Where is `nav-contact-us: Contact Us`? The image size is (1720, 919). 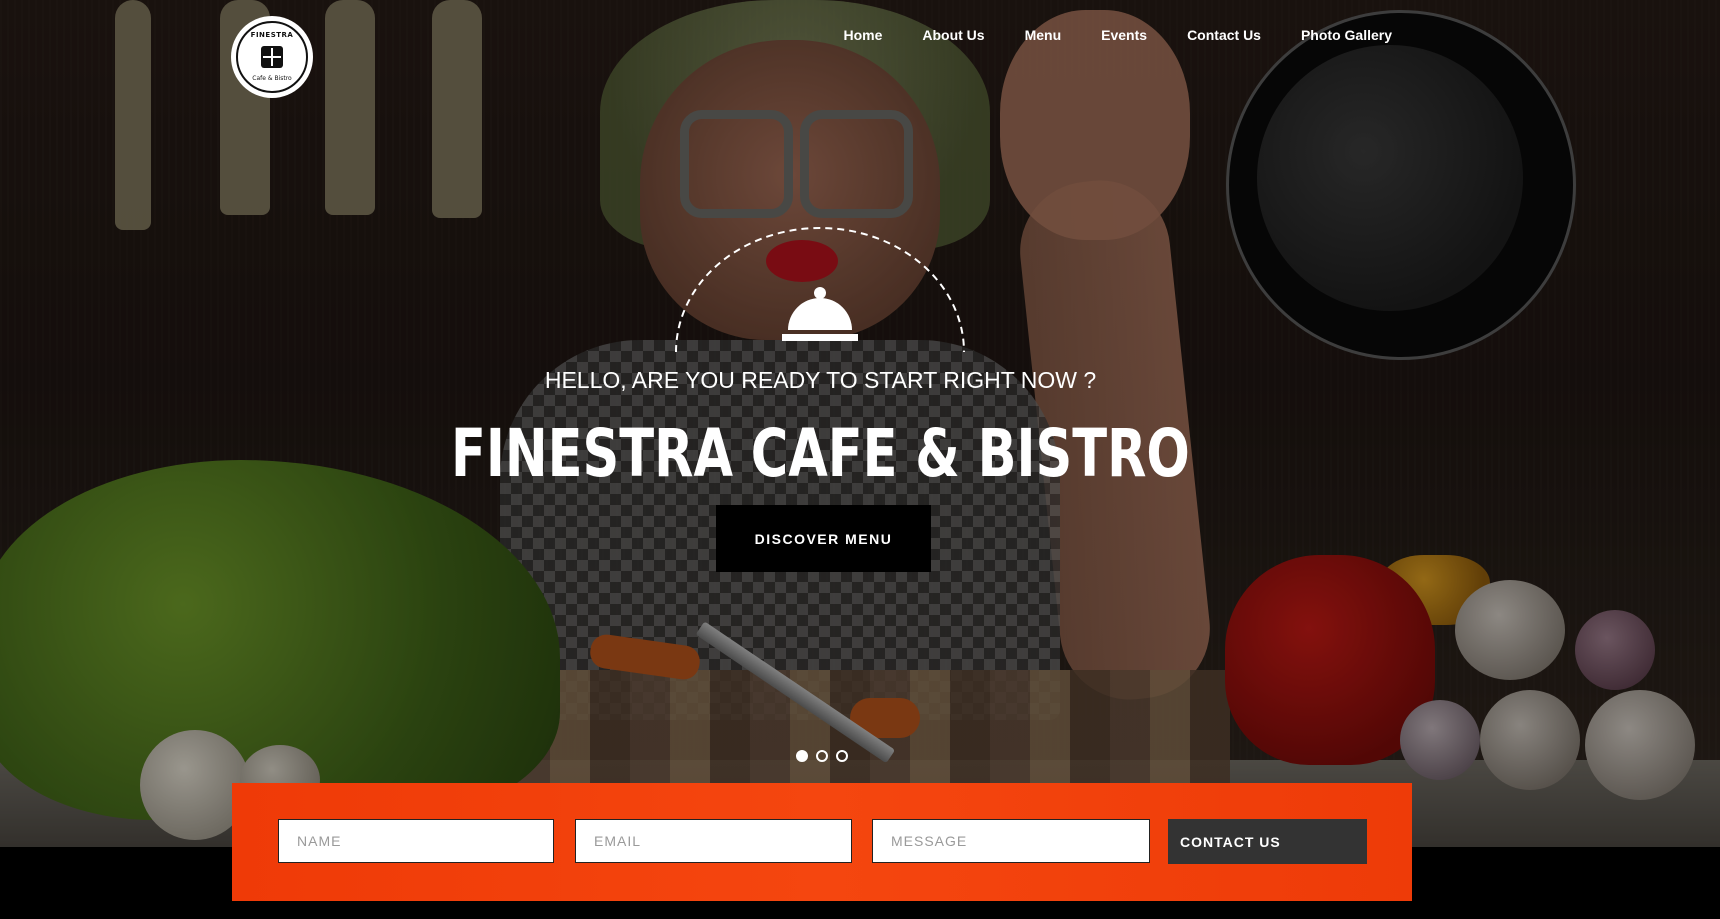 nav-contact-us: Contact Us is located at coordinates (1224, 35).